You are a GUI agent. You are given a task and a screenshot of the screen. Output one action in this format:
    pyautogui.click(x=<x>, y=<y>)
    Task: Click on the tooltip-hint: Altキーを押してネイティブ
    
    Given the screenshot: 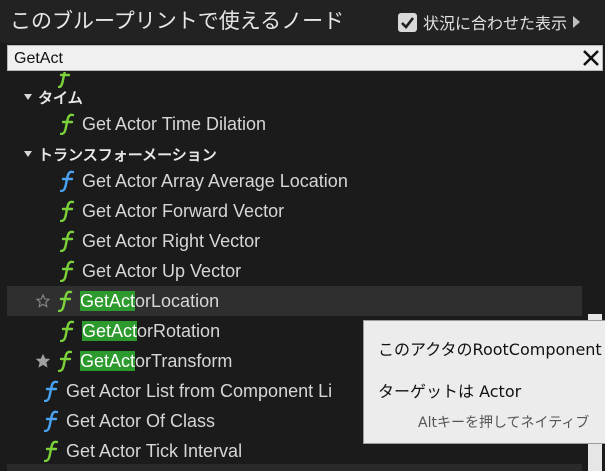 What is the action you would take?
    pyautogui.click(x=504, y=423)
    